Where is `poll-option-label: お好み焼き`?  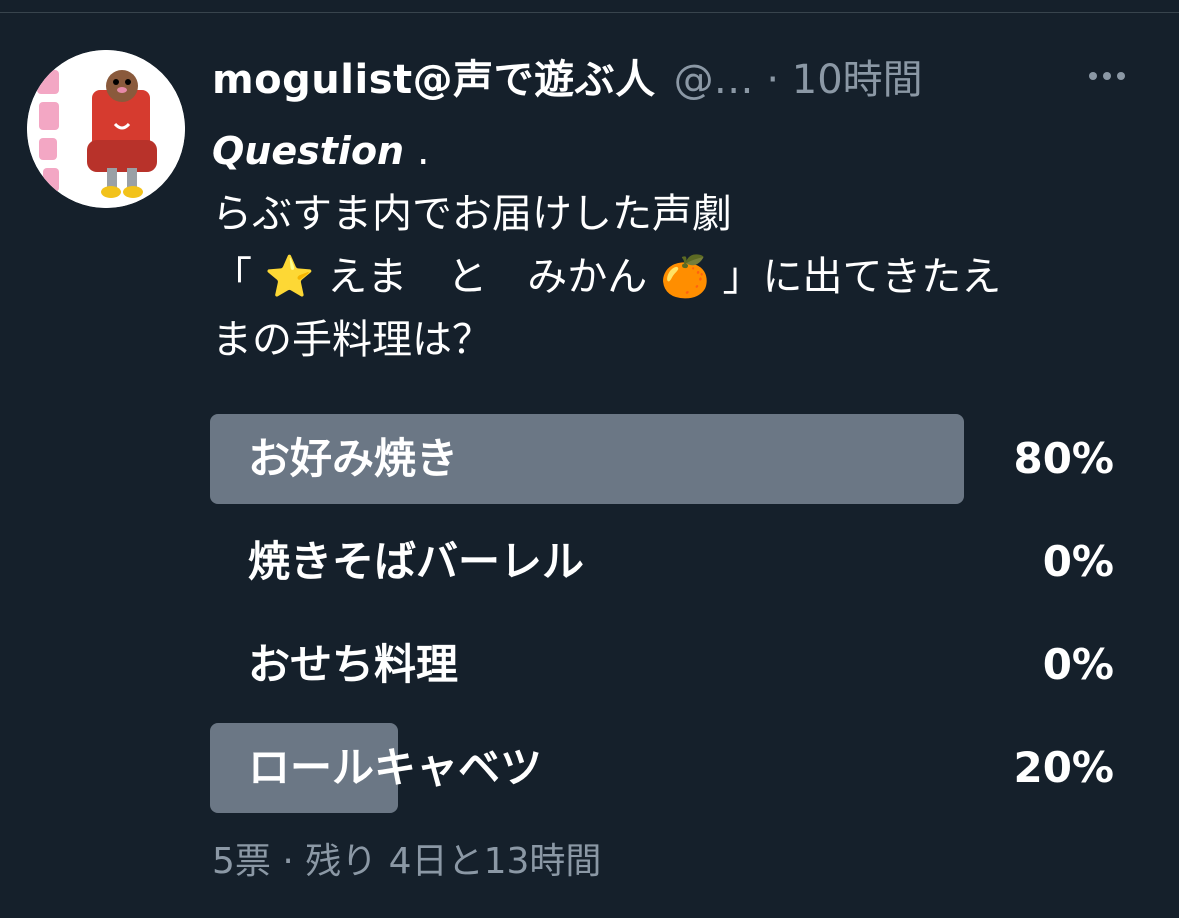 poll-option-label: お好み焼き is located at coordinates (353, 458).